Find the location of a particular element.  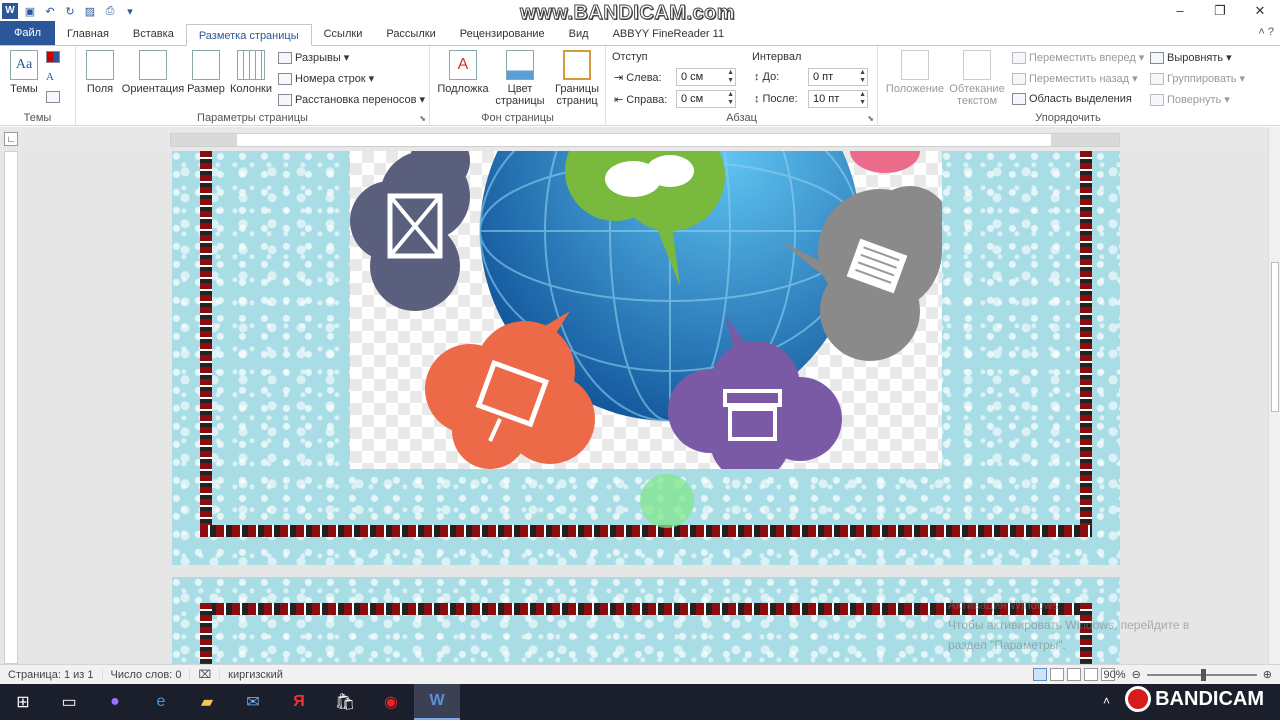

zoom-level: 90% is located at coordinates (1115, 675).